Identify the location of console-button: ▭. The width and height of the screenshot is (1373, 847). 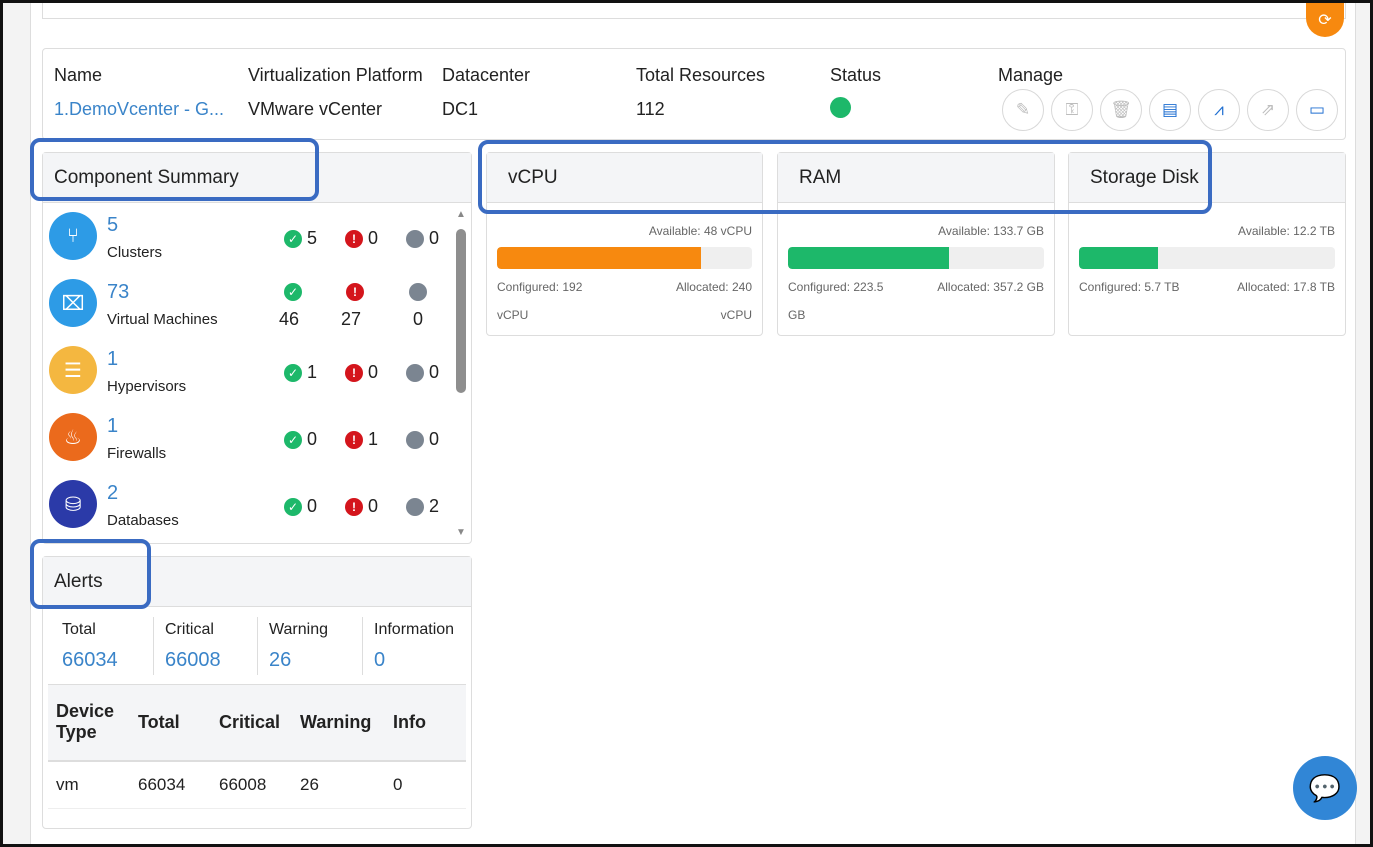
(1317, 110).